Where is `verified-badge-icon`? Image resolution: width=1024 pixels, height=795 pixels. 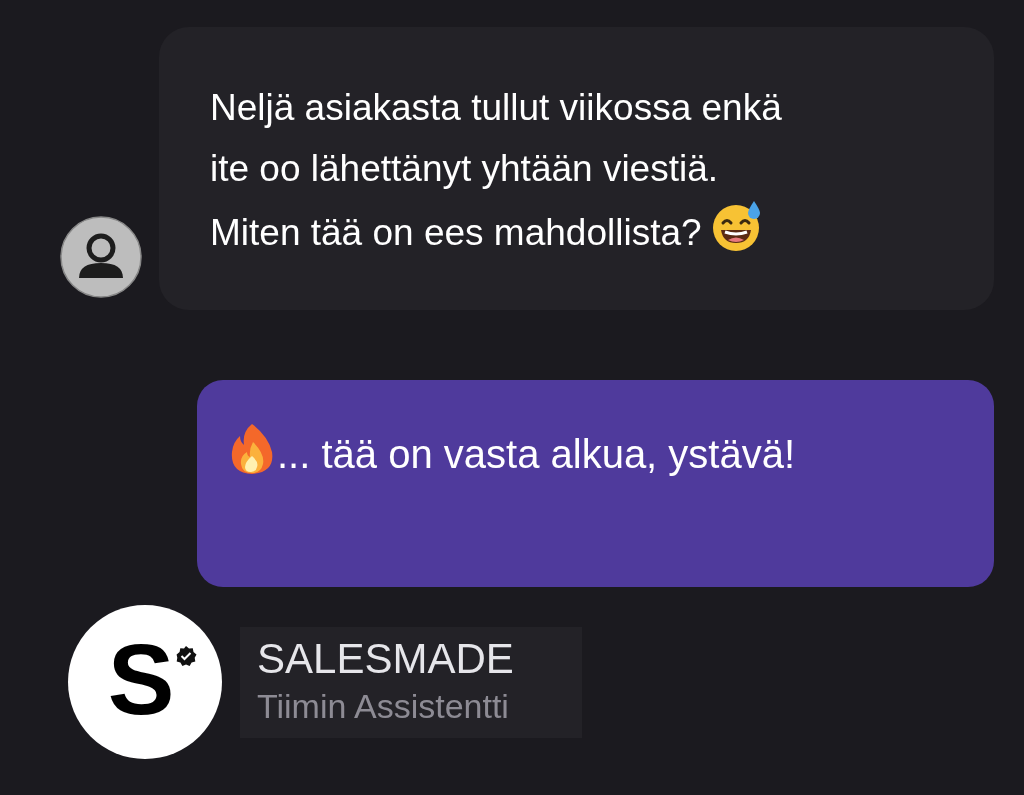
verified-badge-icon is located at coordinates (186, 656).